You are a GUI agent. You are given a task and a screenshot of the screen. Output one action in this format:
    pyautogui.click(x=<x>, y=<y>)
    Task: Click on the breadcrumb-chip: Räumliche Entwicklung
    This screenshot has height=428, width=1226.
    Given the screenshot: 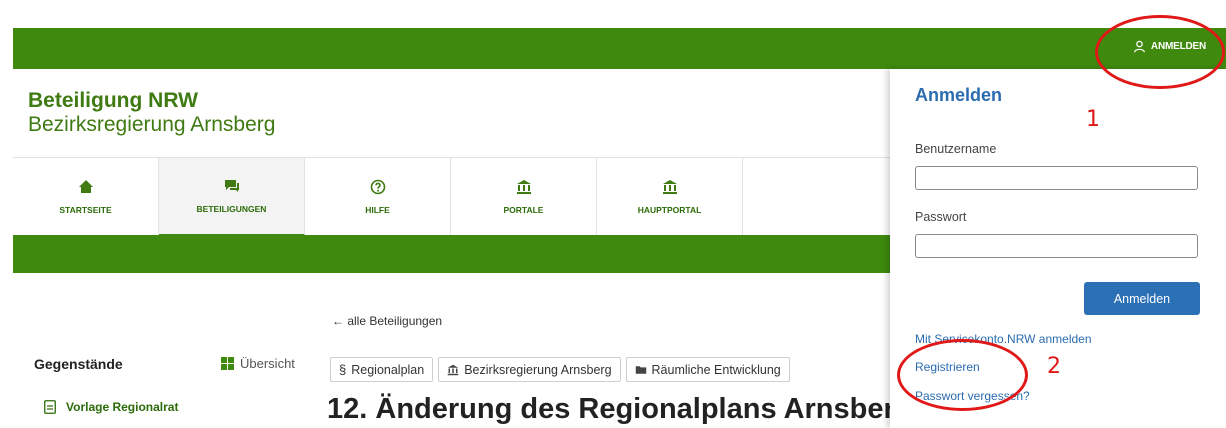 What is the action you would take?
    pyautogui.click(x=707, y=369)
    